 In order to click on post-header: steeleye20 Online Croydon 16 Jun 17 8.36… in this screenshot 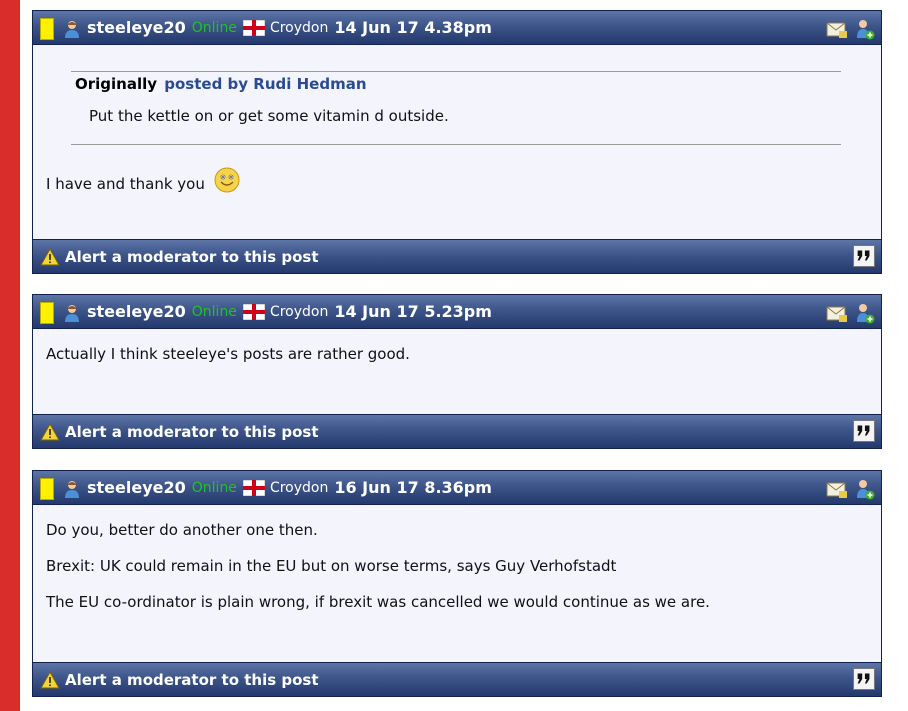, I will do `click(457, 488)`.